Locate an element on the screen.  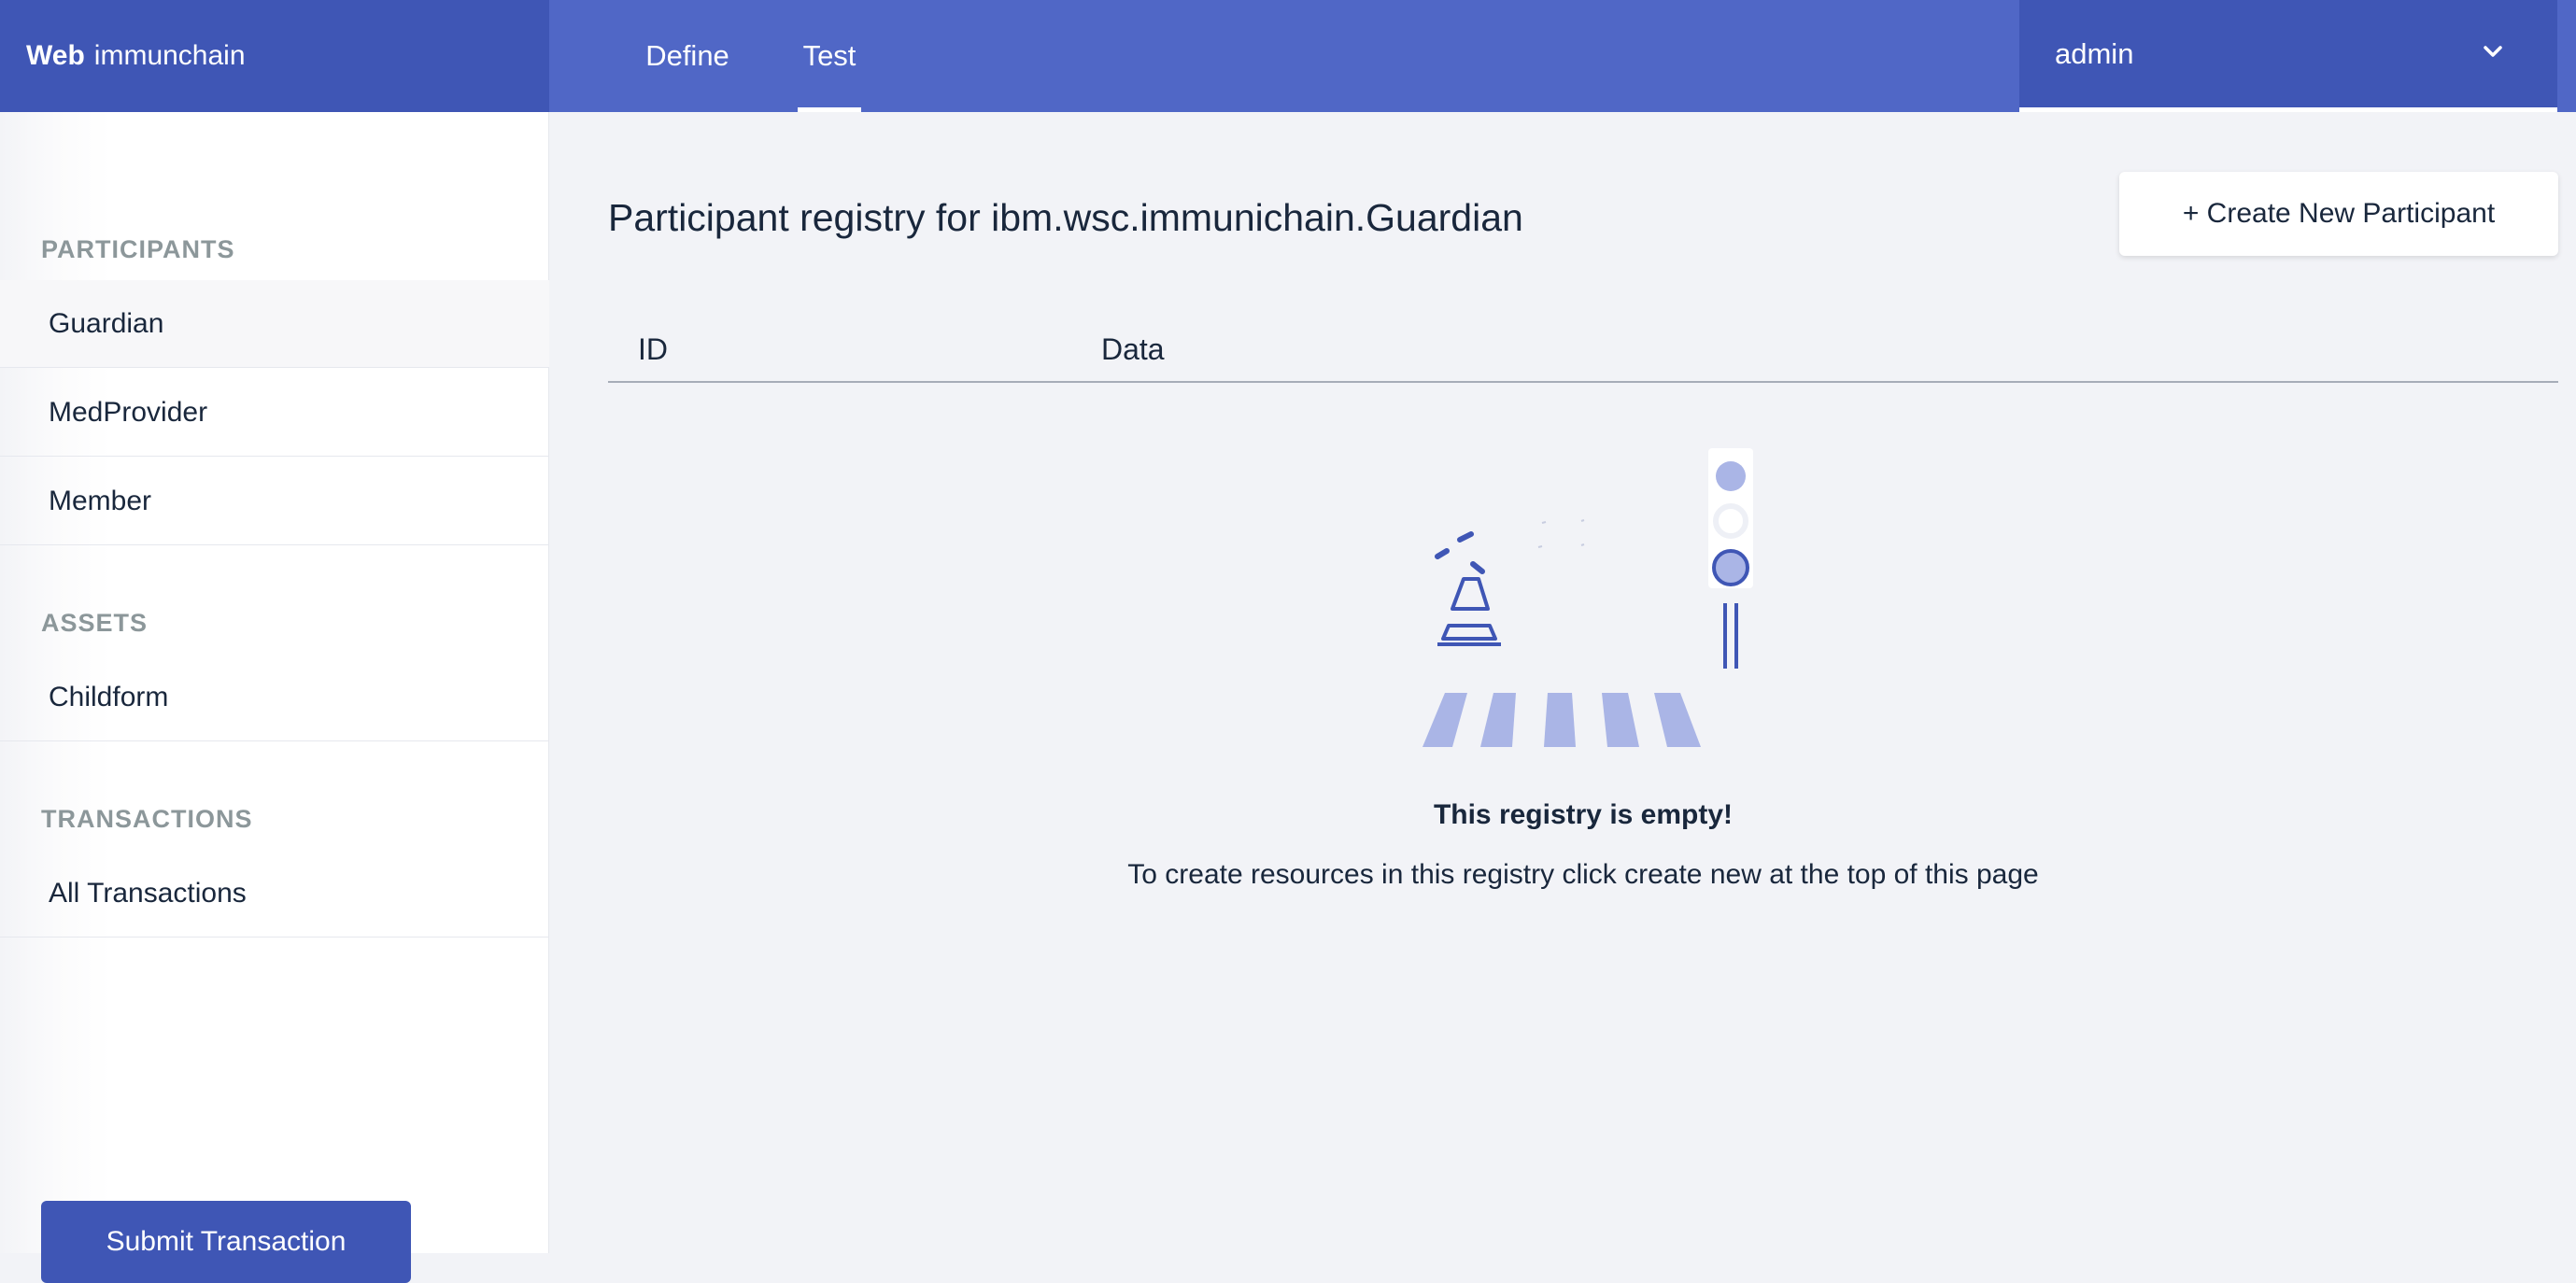
registry-table-header: ID Data is located at coordinates (1583, 350).